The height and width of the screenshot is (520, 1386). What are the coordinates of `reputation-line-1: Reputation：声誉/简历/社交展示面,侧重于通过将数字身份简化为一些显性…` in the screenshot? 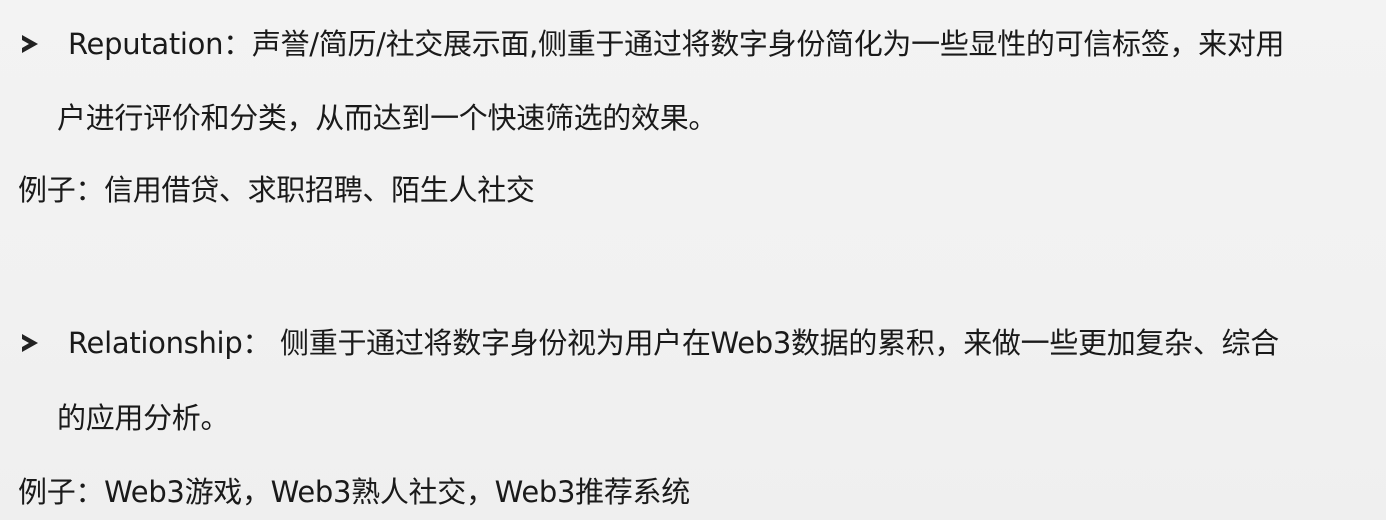 It's located at (676, 44).